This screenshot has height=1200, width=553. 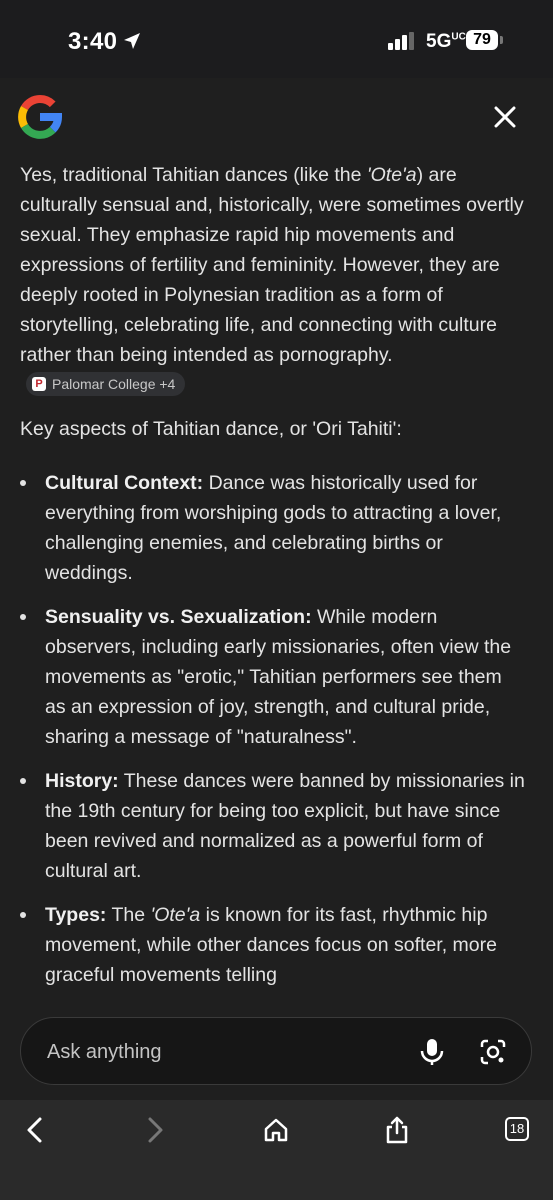 What do you see at coordinates (482, 40) in the screenshot?
I see `battery-indicator: 79` at bounding box center [482, 40].